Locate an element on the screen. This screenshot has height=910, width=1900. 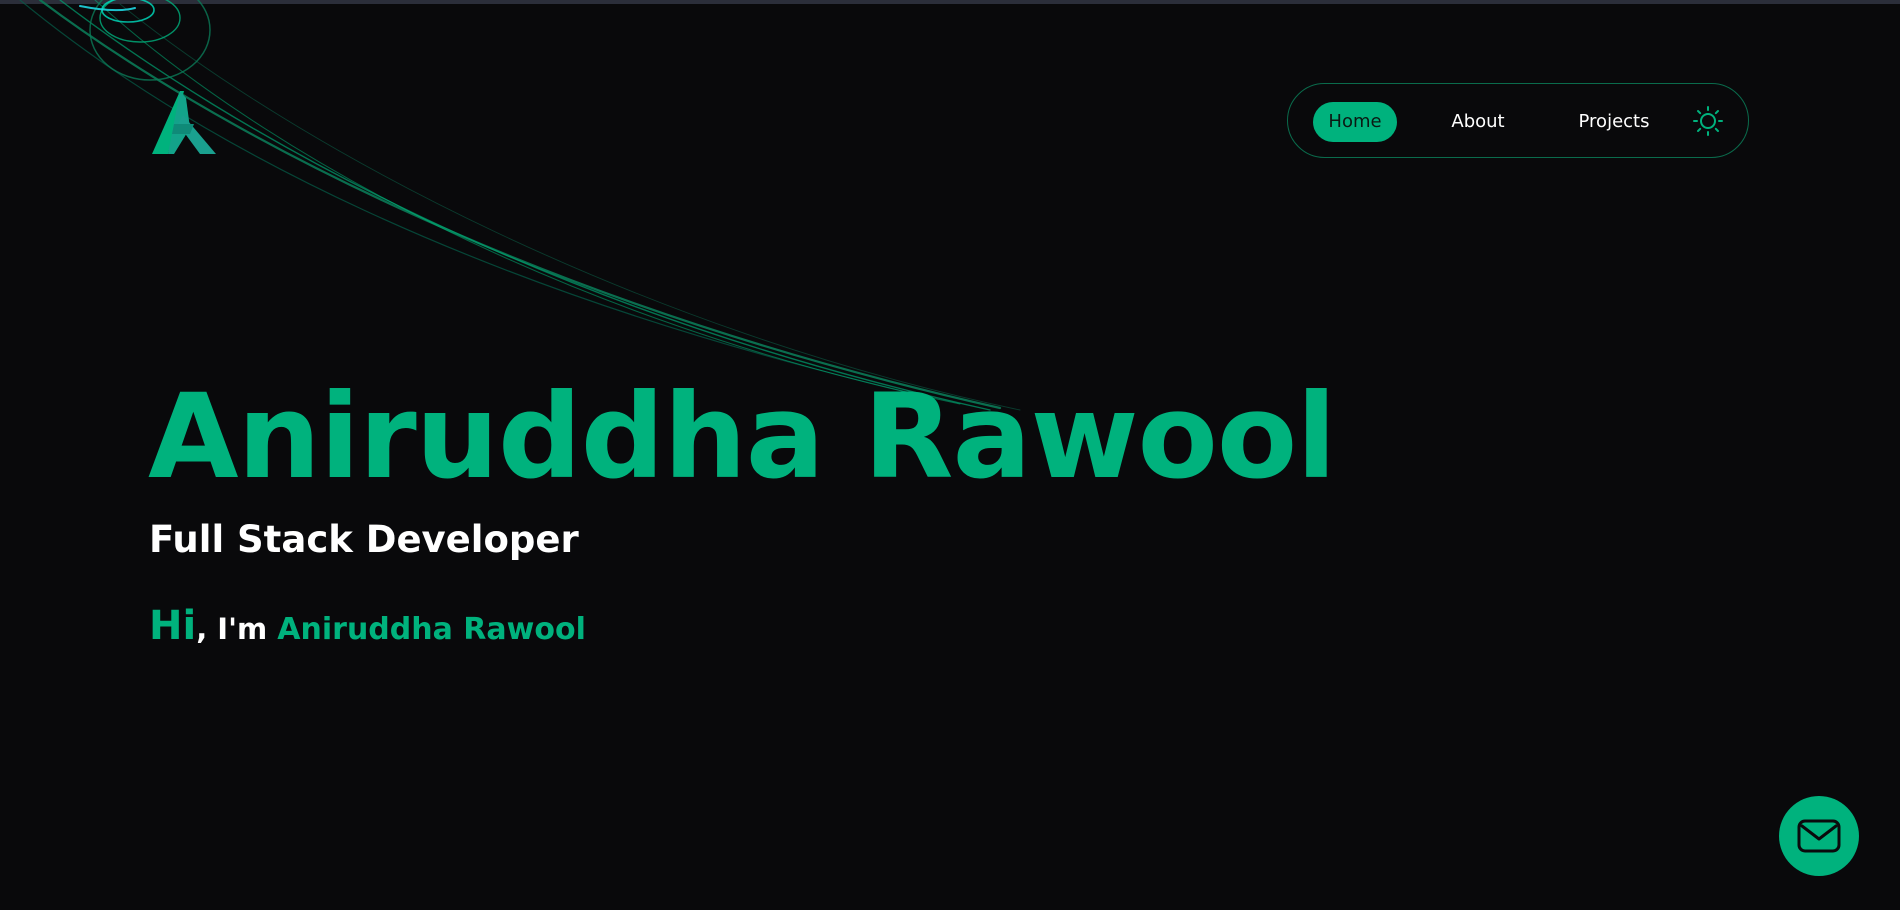
contact-mail-button is located at coordinates (1819, 836).